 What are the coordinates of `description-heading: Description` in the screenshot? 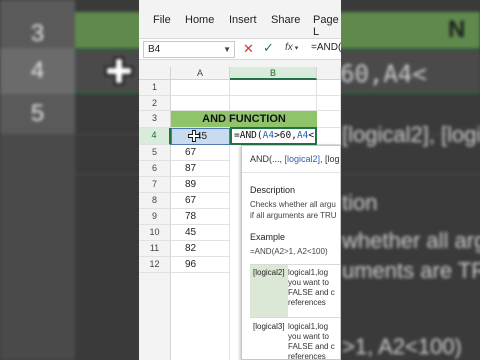 It's located at (273, 190).